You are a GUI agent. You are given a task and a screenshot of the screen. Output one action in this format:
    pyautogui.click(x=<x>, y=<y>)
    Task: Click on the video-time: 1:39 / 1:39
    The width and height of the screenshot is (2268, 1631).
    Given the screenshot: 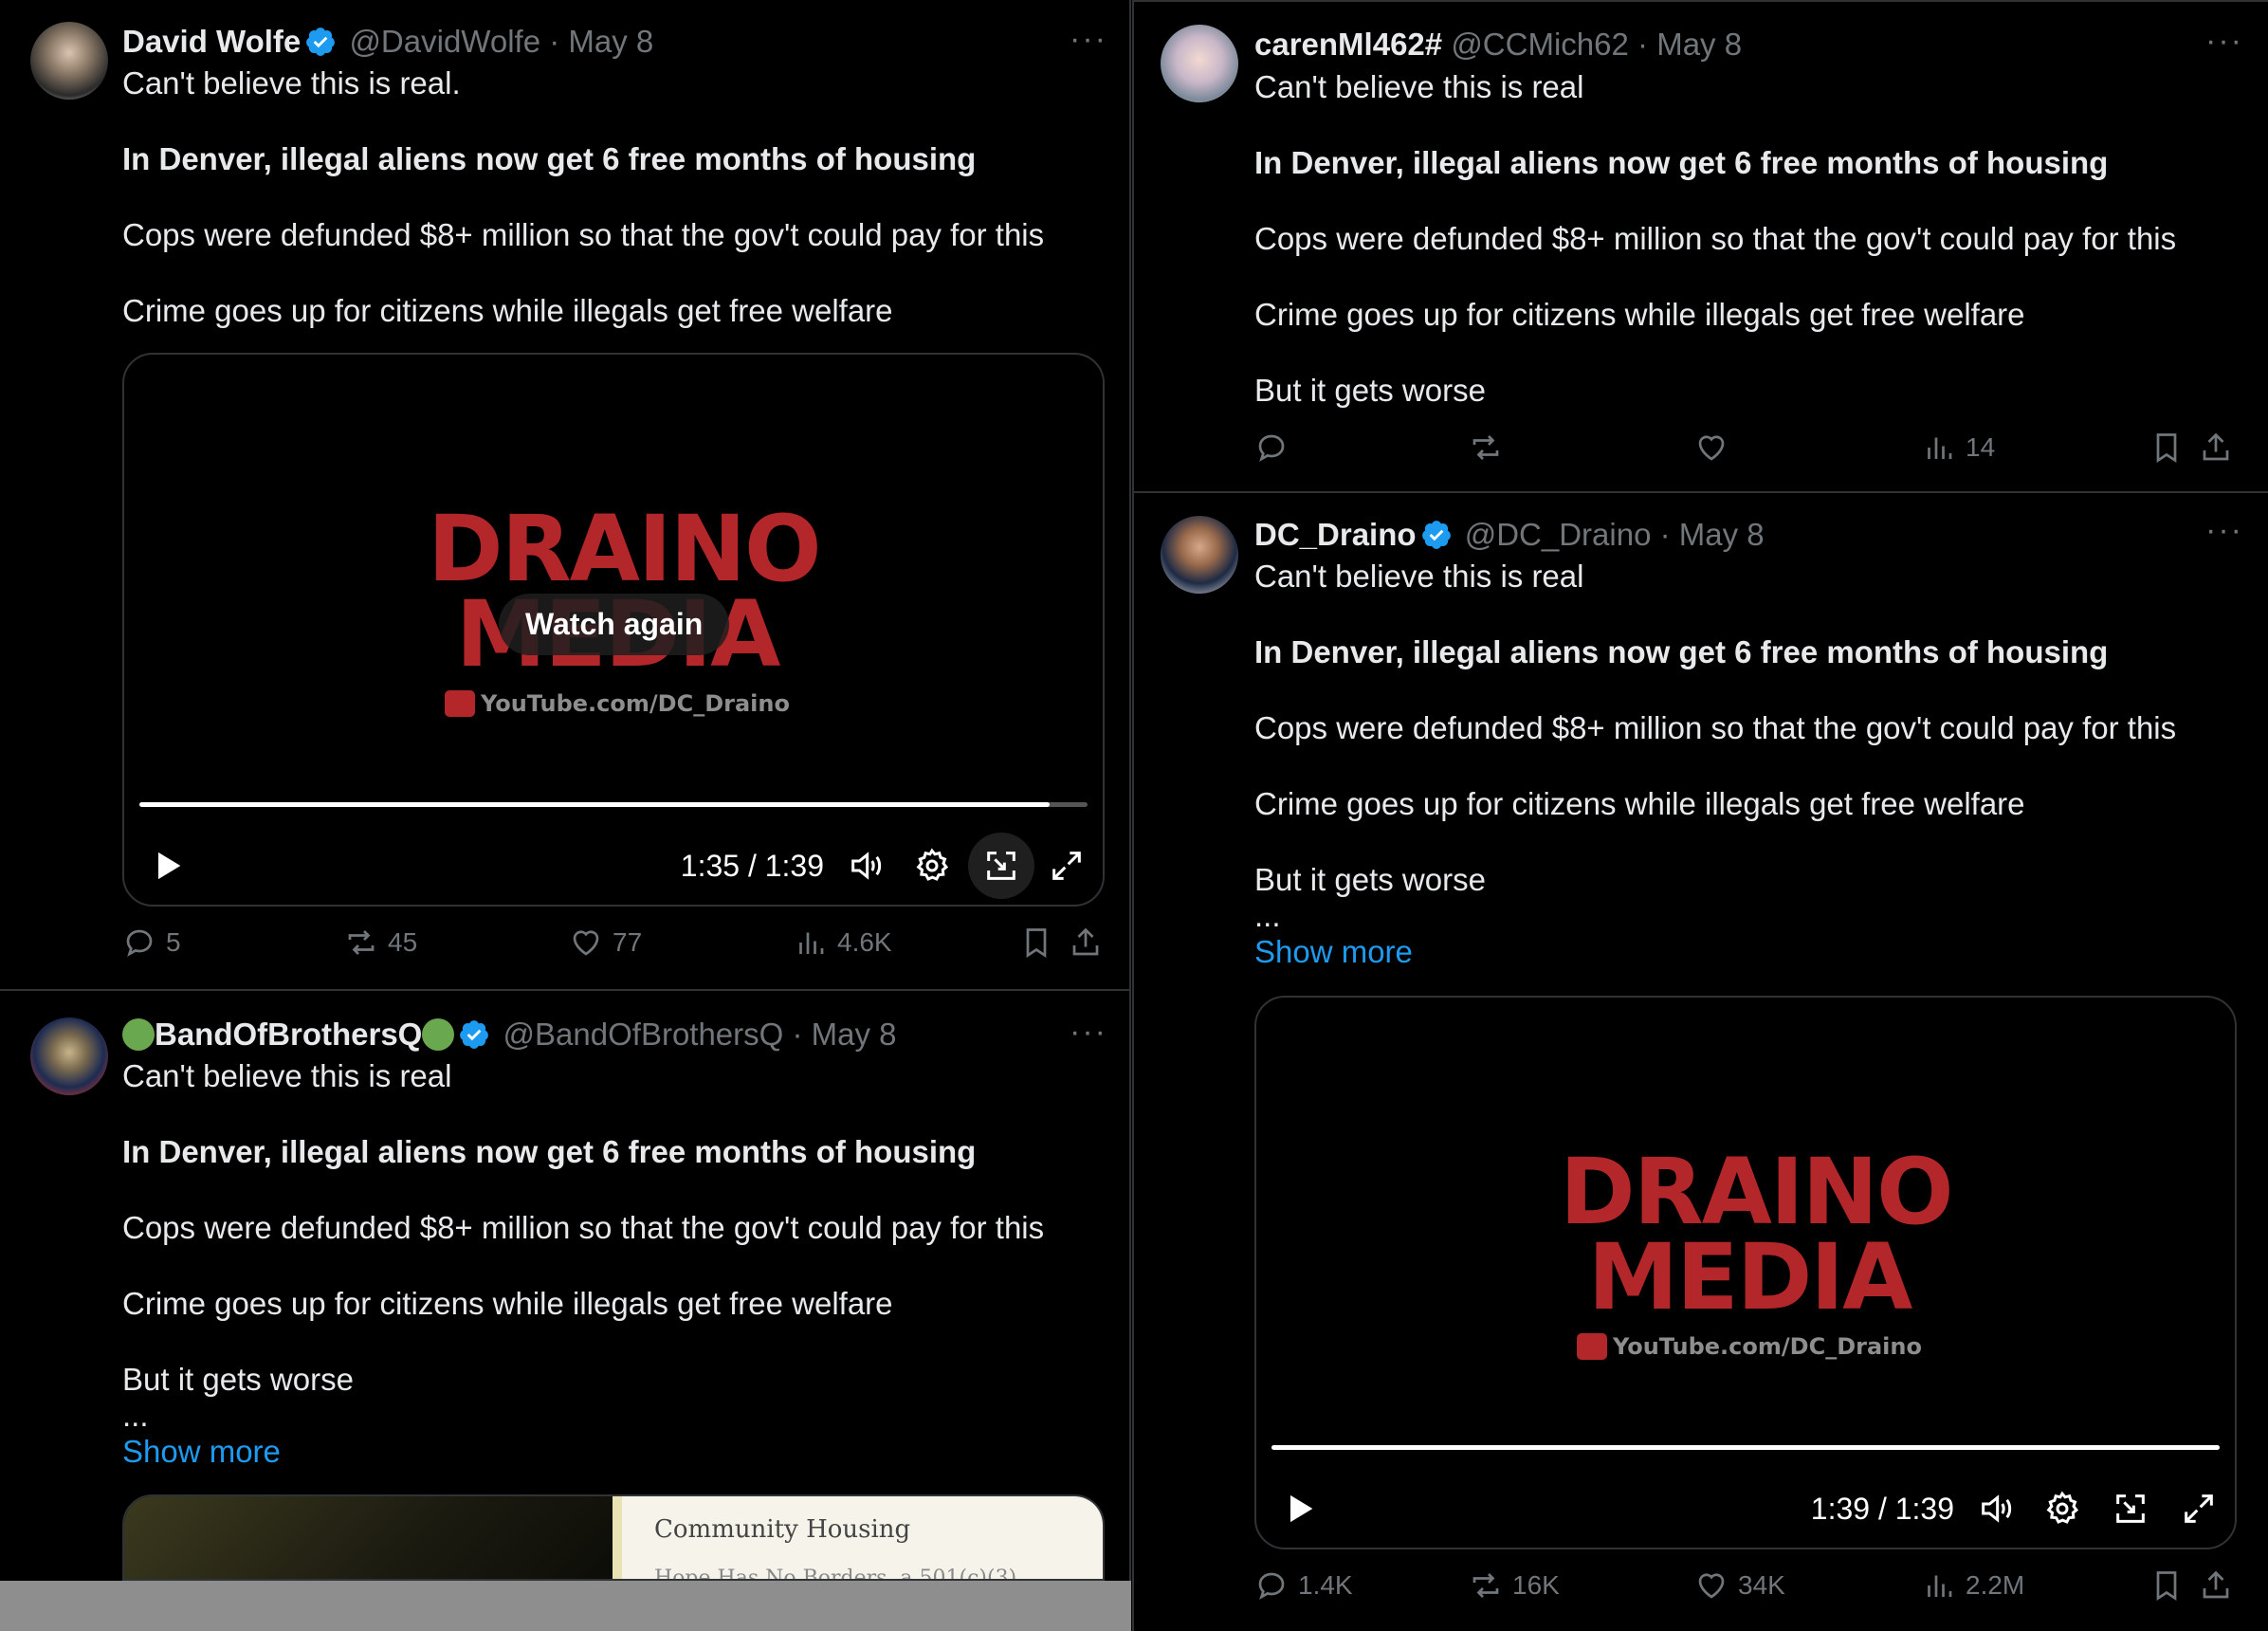 What is the action you would take?
    pyautogui.click(x=1882, y=1509)
    